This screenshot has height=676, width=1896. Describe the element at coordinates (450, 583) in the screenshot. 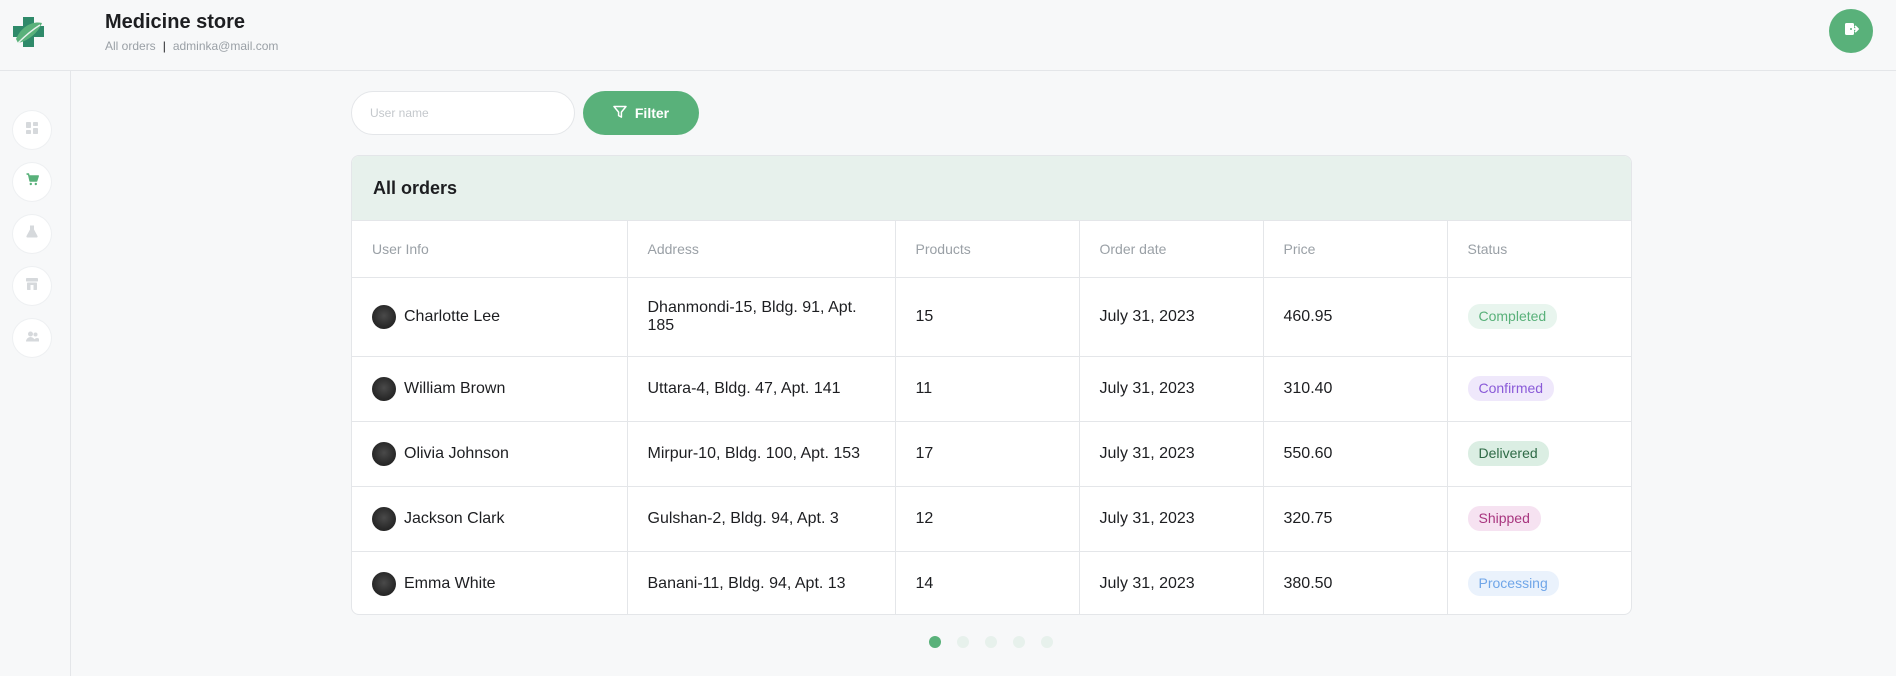

I see `user-name: Emma White` at that location.